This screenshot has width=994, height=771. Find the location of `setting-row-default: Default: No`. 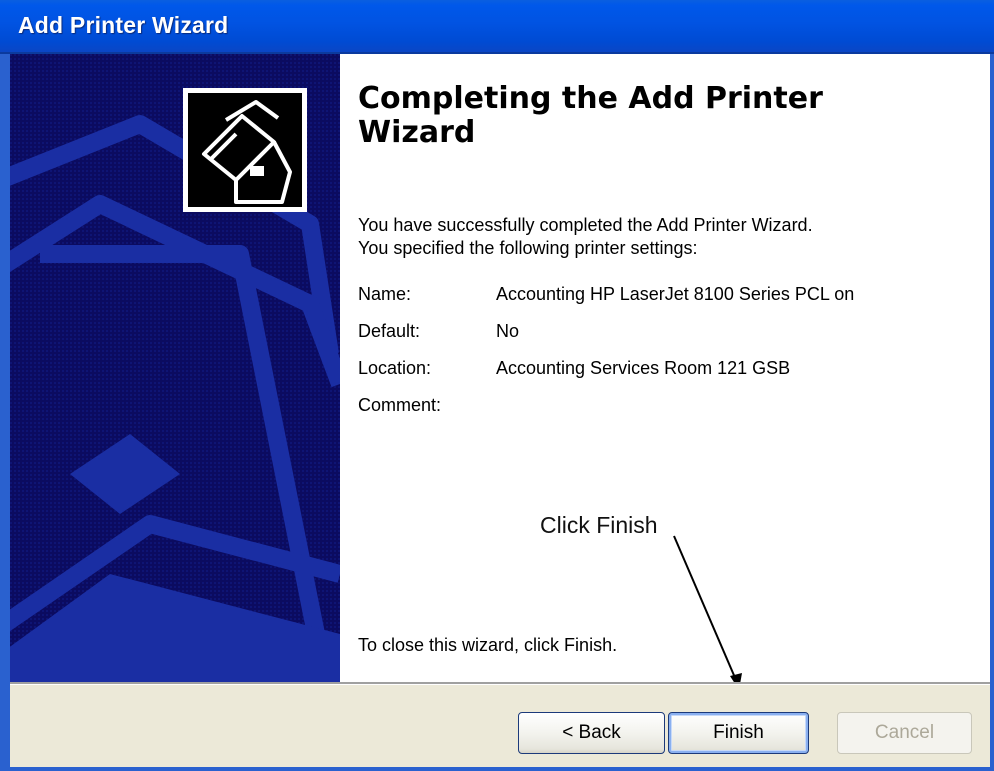

setting-row-default: Default: No is located at coordinates (668, 339).